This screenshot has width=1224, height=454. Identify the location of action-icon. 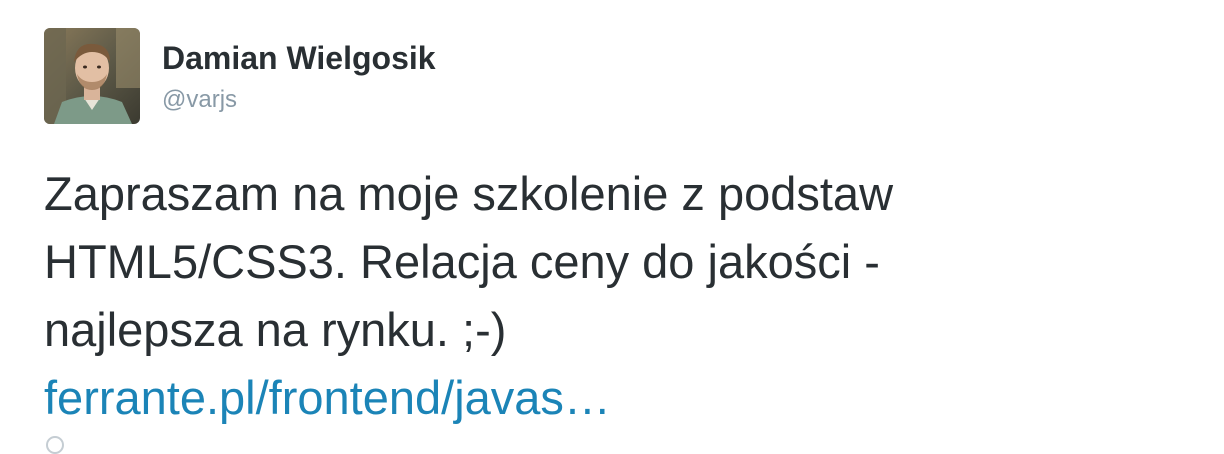
(55, 445).